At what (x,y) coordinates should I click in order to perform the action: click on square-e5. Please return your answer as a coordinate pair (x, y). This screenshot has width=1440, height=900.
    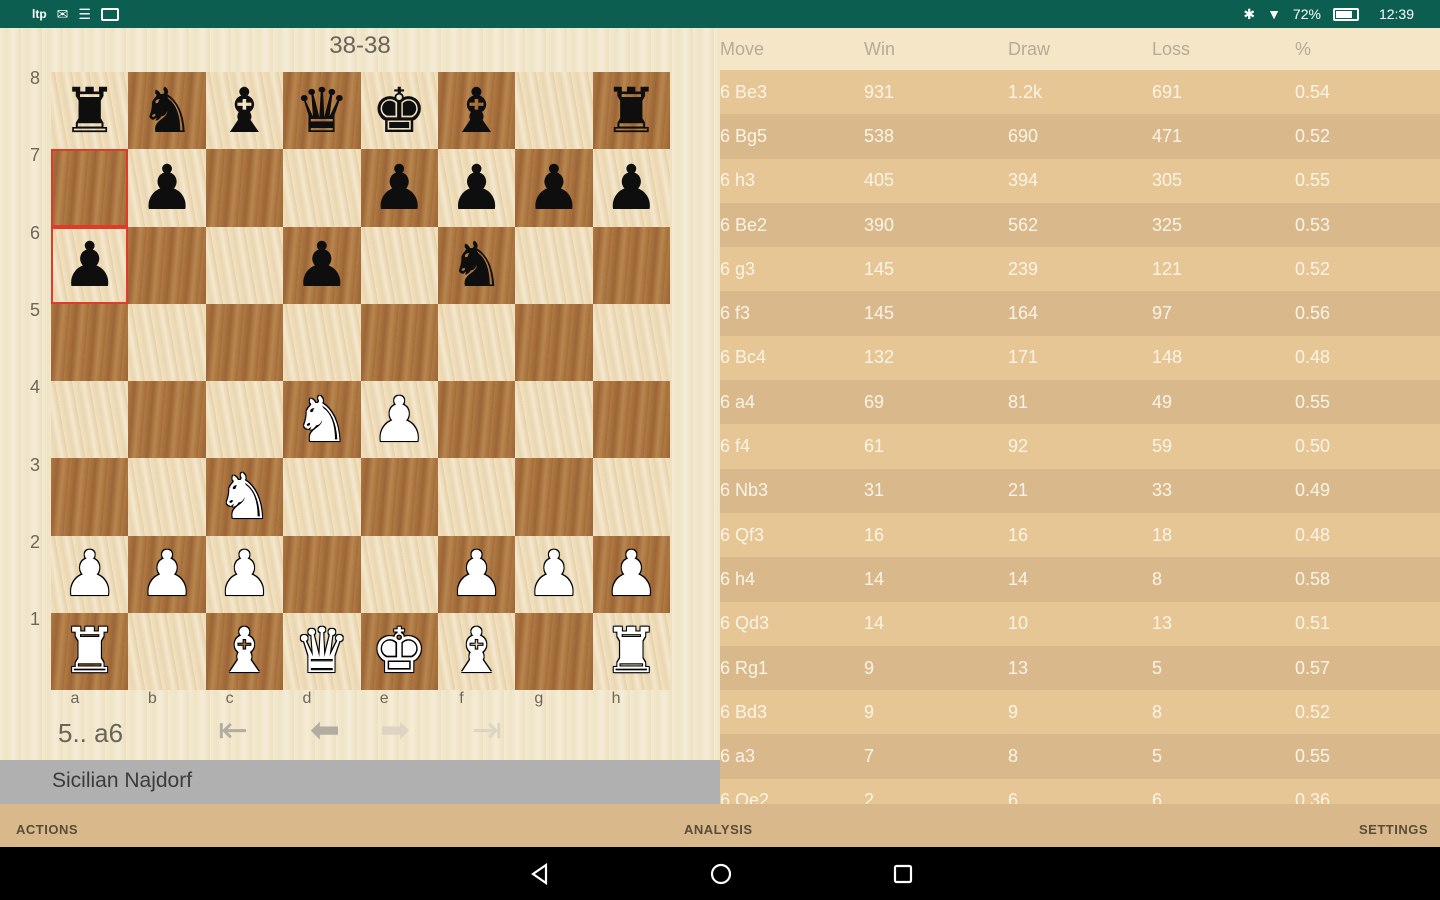
    Looking at the image, I should click on (399, 342).